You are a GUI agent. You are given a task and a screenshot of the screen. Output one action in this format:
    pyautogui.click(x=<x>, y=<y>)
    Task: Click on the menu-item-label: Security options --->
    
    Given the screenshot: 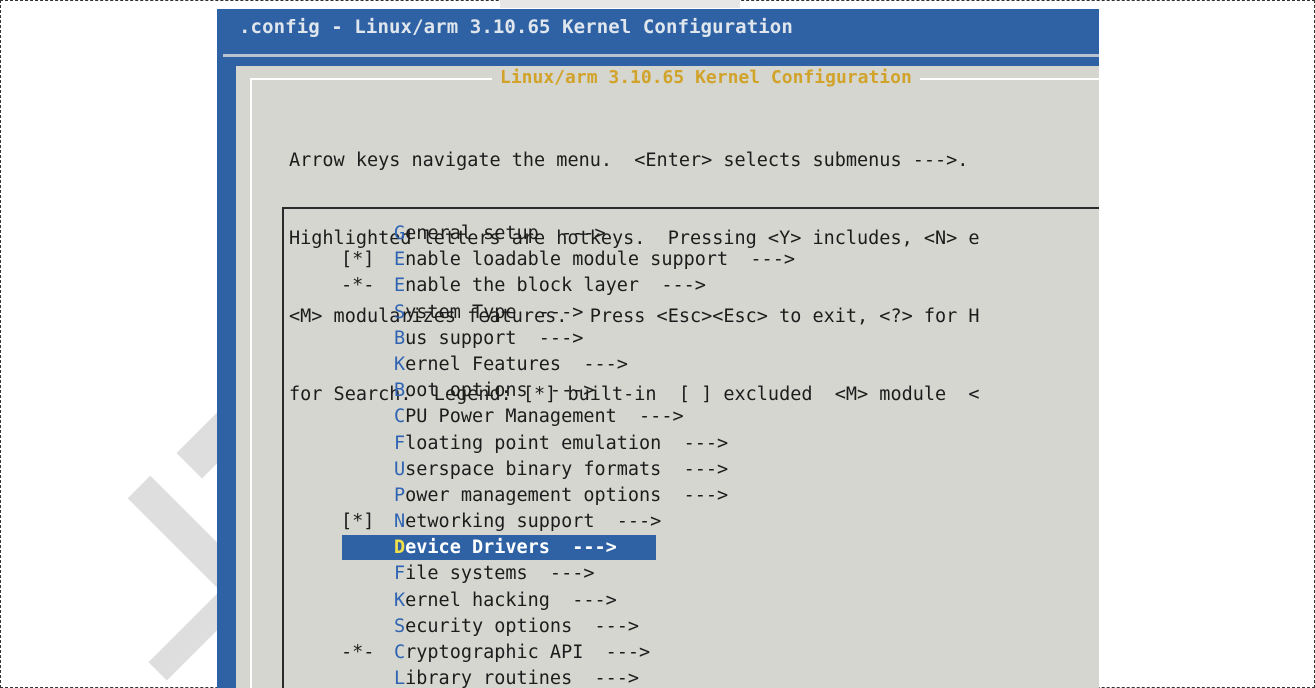 What is the action you would take?
    pyautogui.click(x=516, y=627)
    